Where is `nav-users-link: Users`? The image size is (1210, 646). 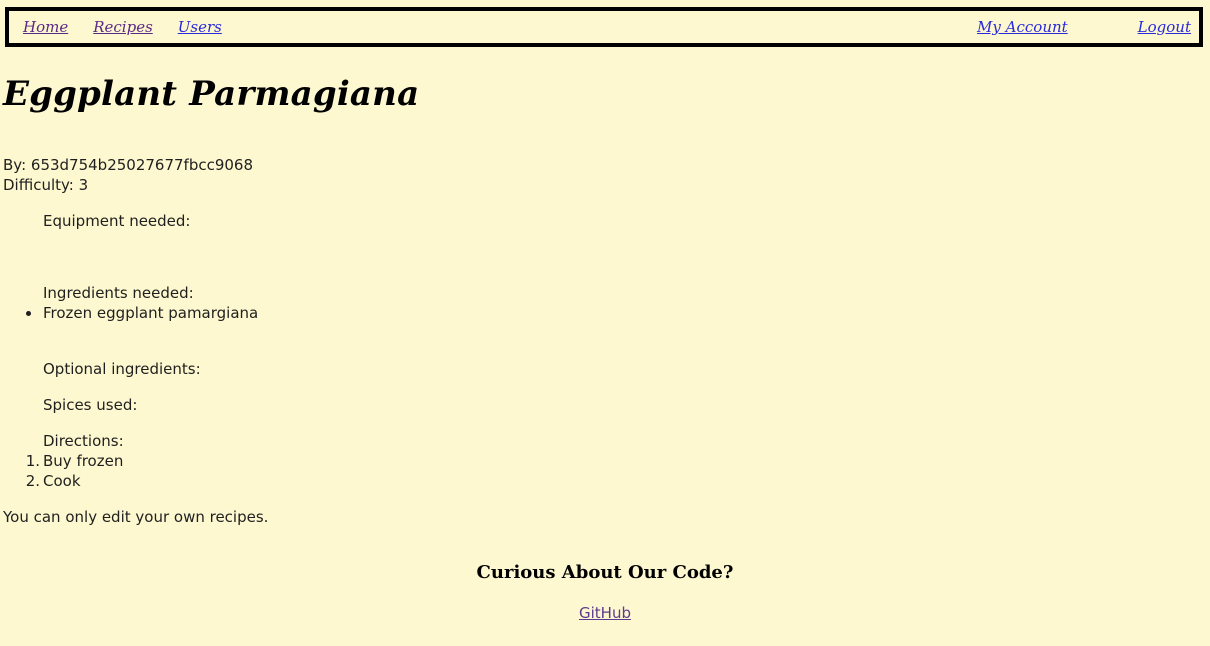
nav-users-link: Users is located at coordinates (200, 27).